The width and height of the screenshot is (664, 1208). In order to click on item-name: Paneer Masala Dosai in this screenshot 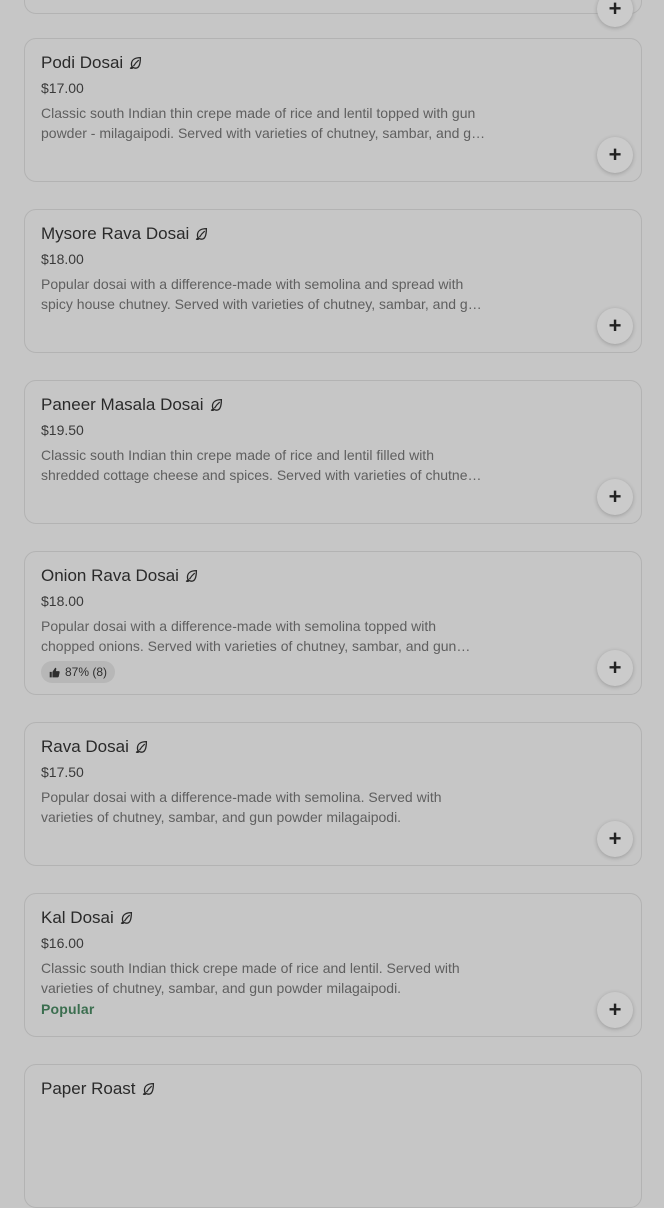, I will do `click(132, 405)`.